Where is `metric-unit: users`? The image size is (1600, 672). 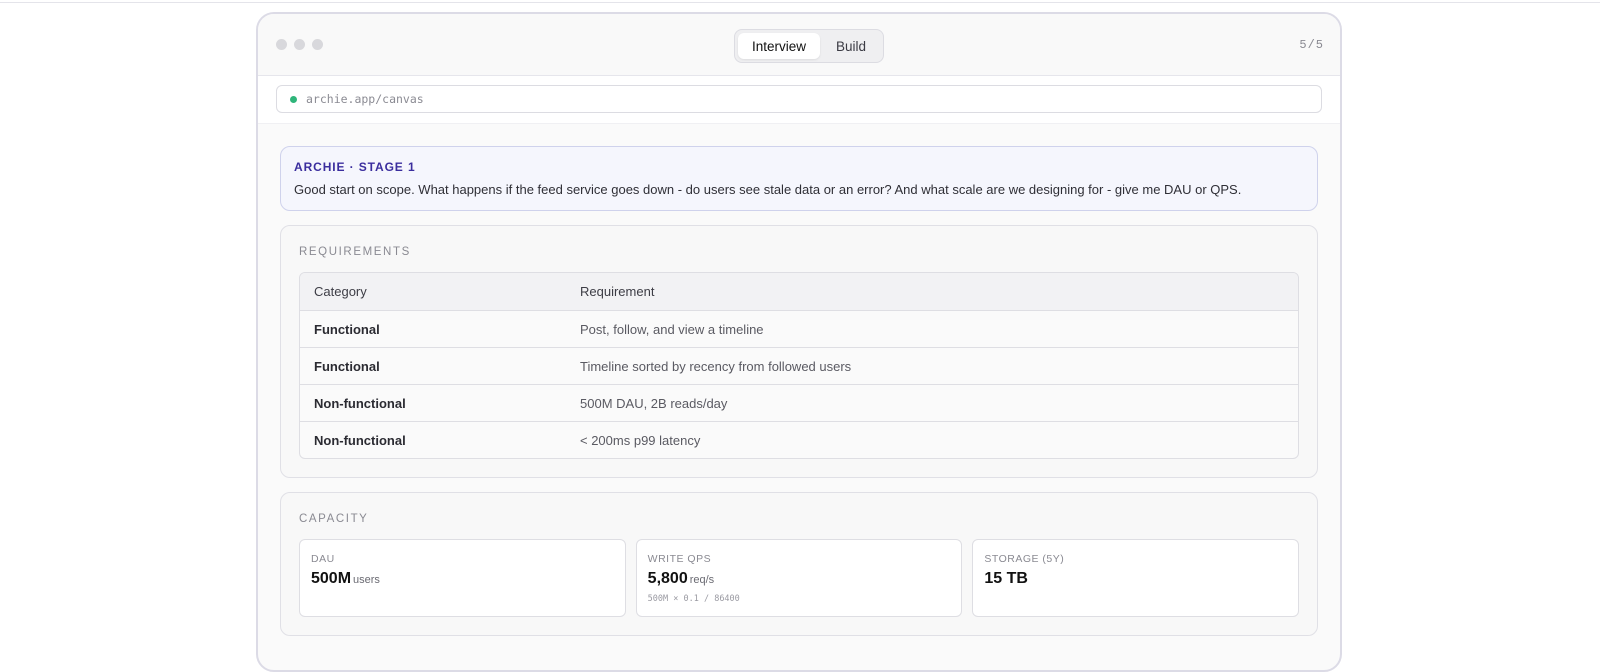 metric-unit: users is located at coordinates (366, 580).